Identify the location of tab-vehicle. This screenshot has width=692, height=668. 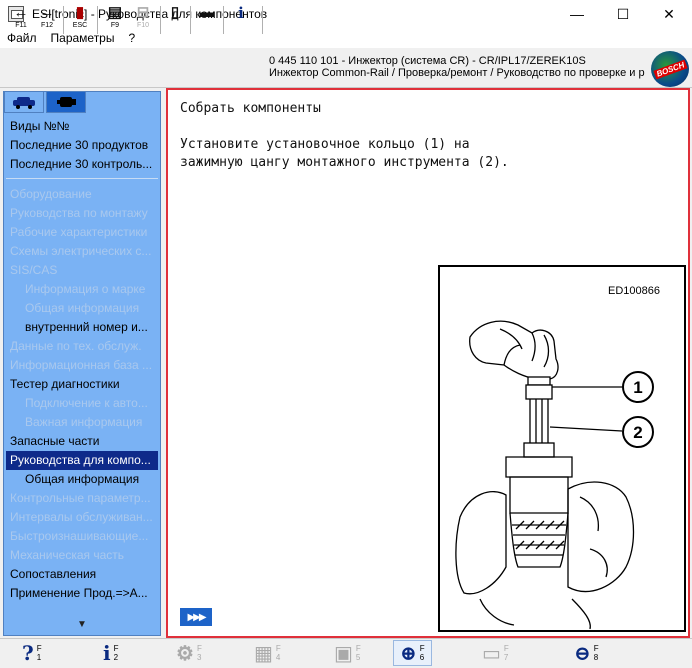
(24, 102).